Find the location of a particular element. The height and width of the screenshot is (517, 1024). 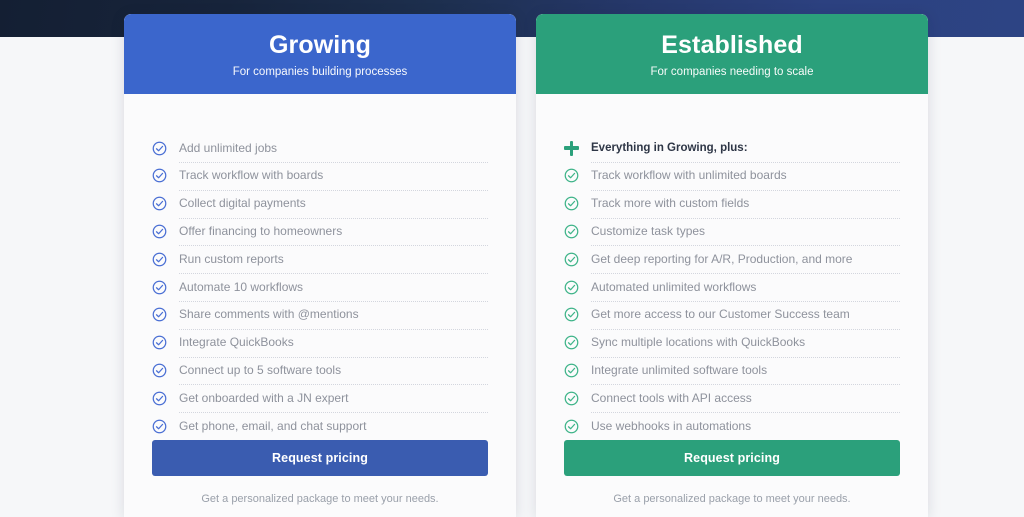

plan-subtitle: For companies building processes is located at coordinates (320, 72).